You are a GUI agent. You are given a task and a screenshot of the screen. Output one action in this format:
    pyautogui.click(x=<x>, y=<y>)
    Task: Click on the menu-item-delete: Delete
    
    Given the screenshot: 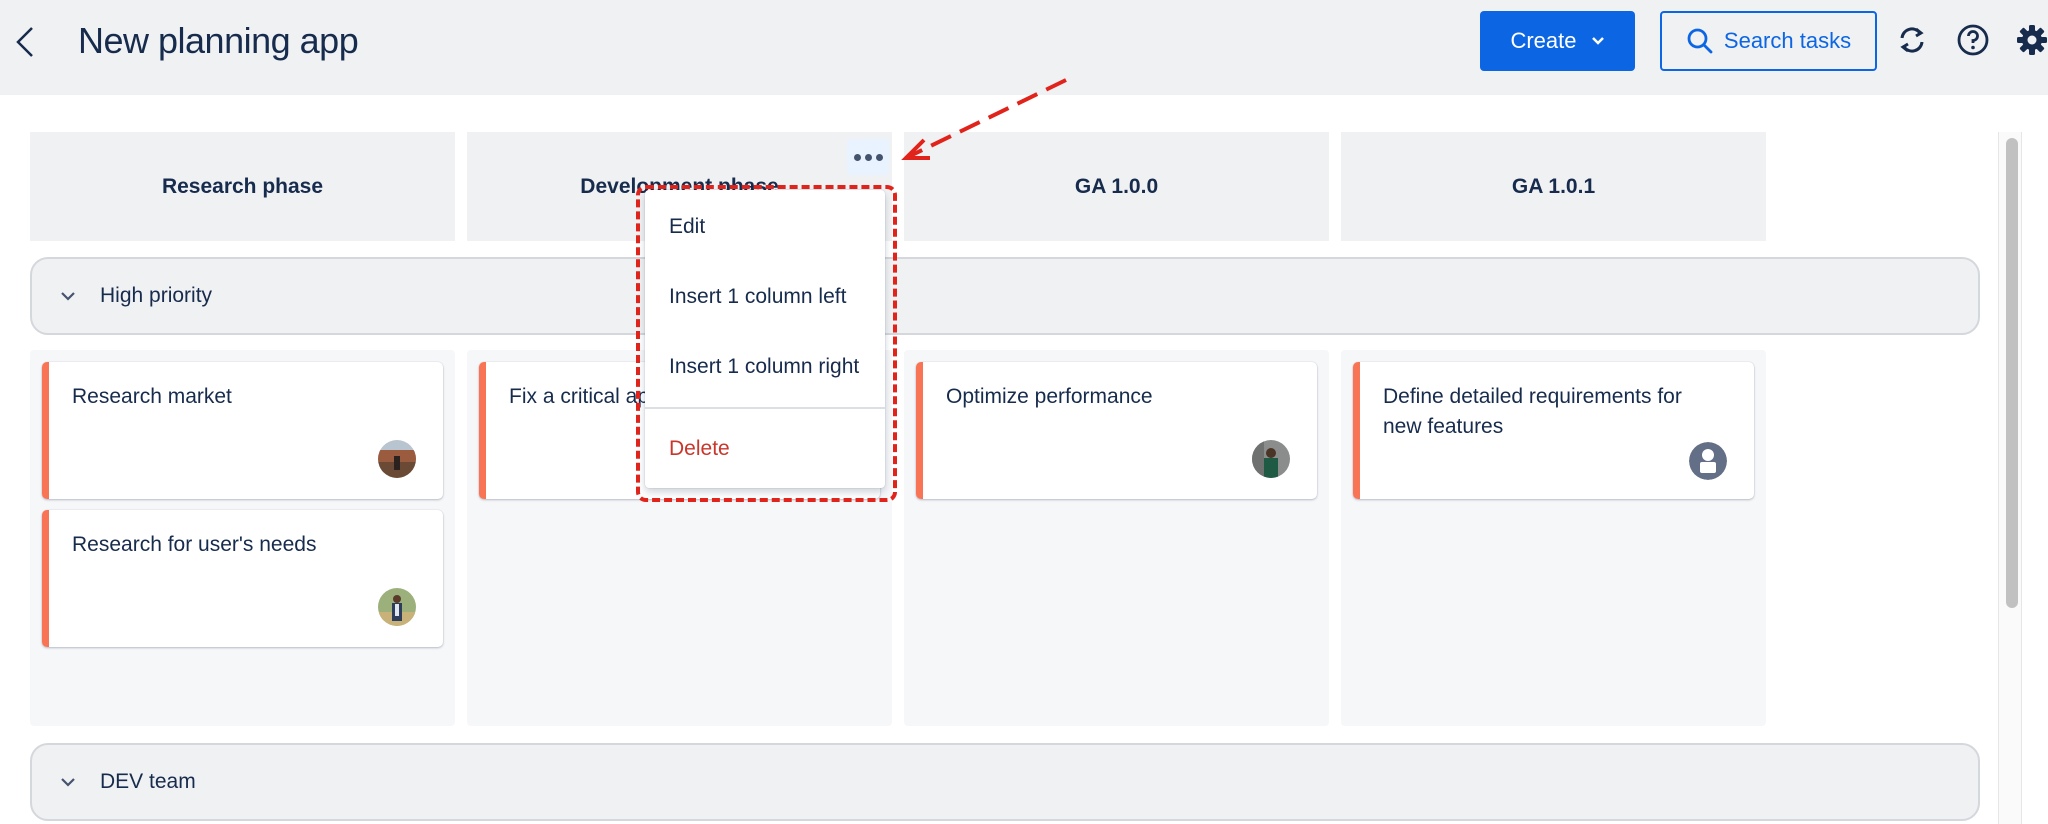 What is the action you would take?
    pyautogui.click(x=765, y=449)
    